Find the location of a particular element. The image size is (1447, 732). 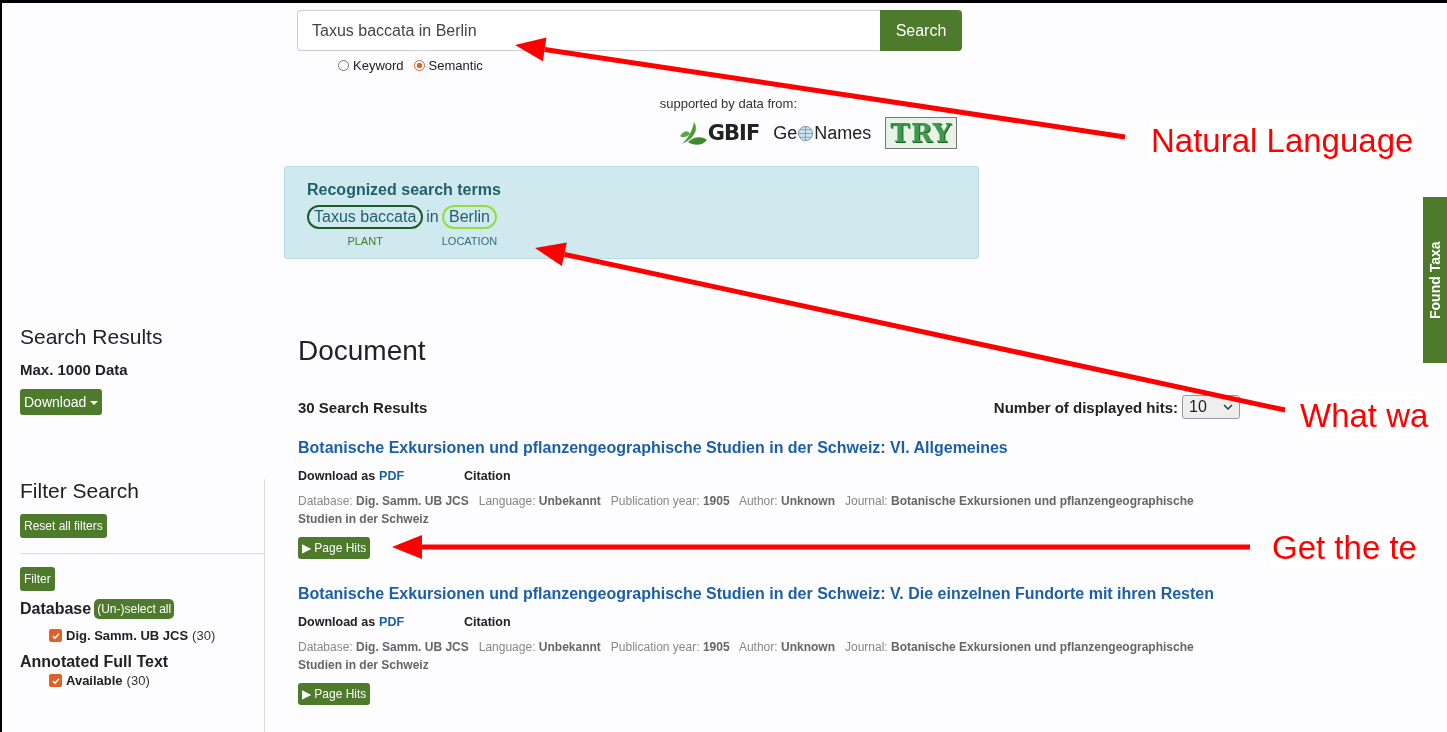

geonames-logo: Ge Names is located at coordinates (822, 133).